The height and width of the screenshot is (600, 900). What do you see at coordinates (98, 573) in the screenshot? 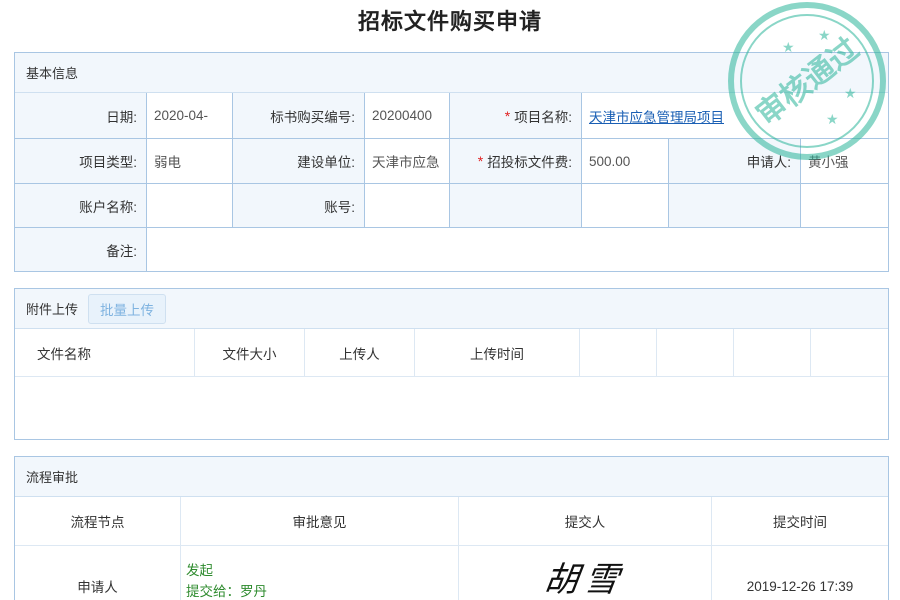
I see `flow-node-cell: 申请人` at bounding box center [98, 573].